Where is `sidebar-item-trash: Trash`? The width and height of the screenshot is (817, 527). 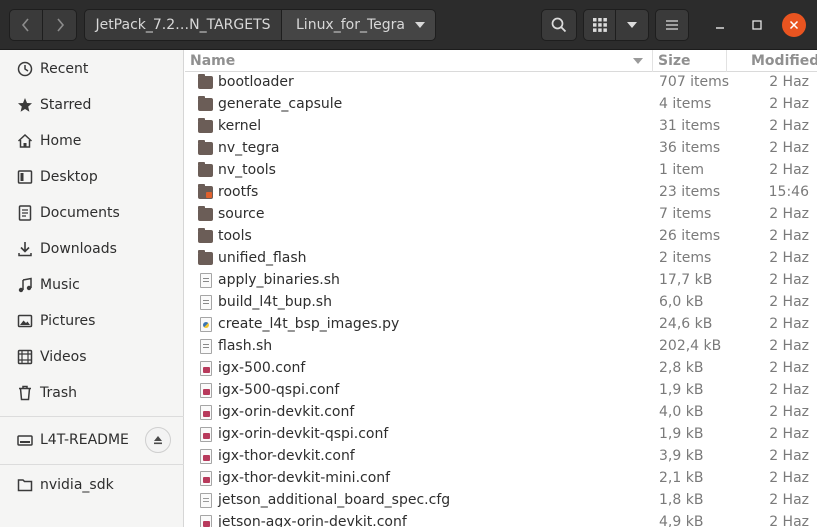
sidebar-item-trash: Trash is located at coordinates (92, 393).